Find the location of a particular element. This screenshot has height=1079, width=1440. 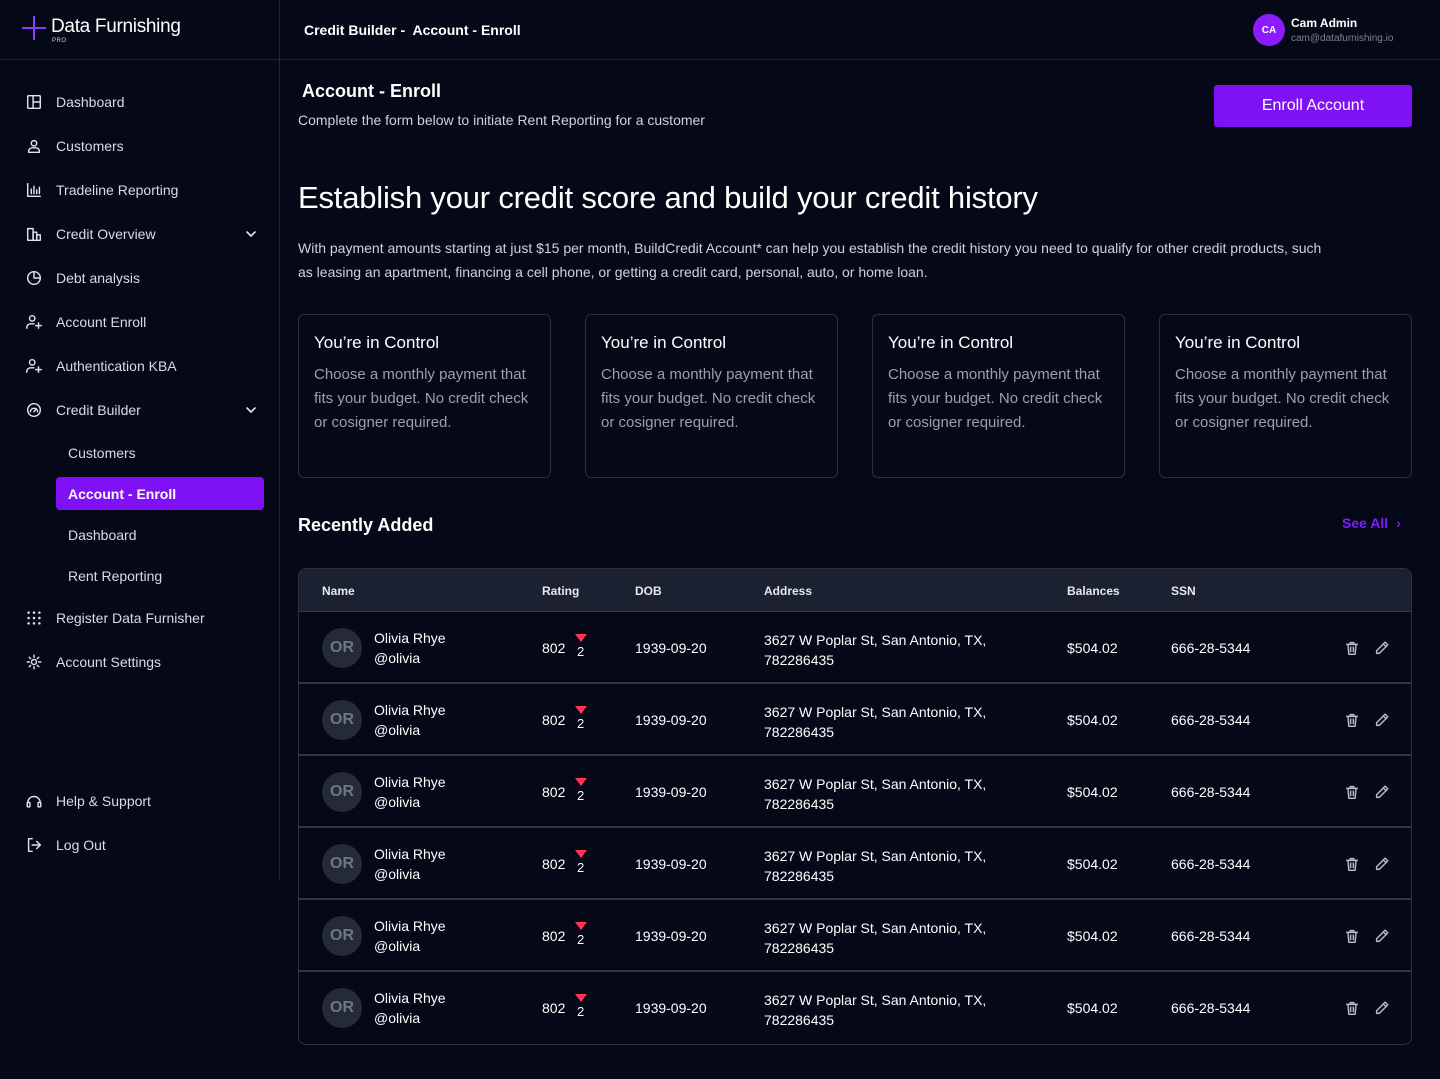

see-all-link: See All › is located at coordinates (1371, 523).